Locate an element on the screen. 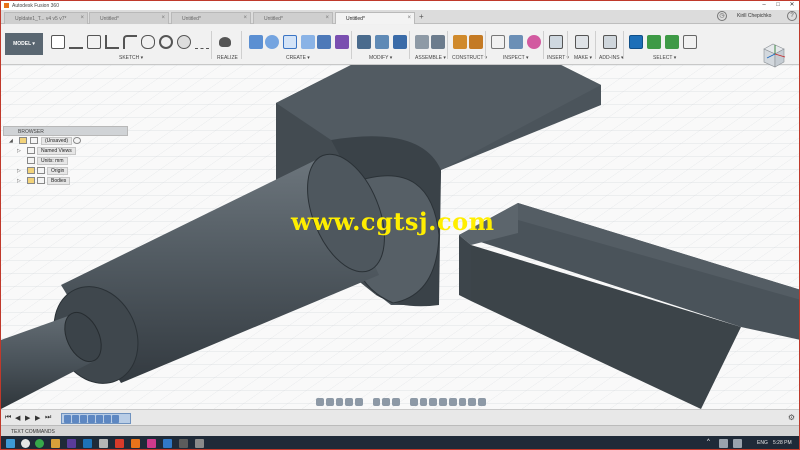  form-sculpt-icon is located at coordinates (225, 42).